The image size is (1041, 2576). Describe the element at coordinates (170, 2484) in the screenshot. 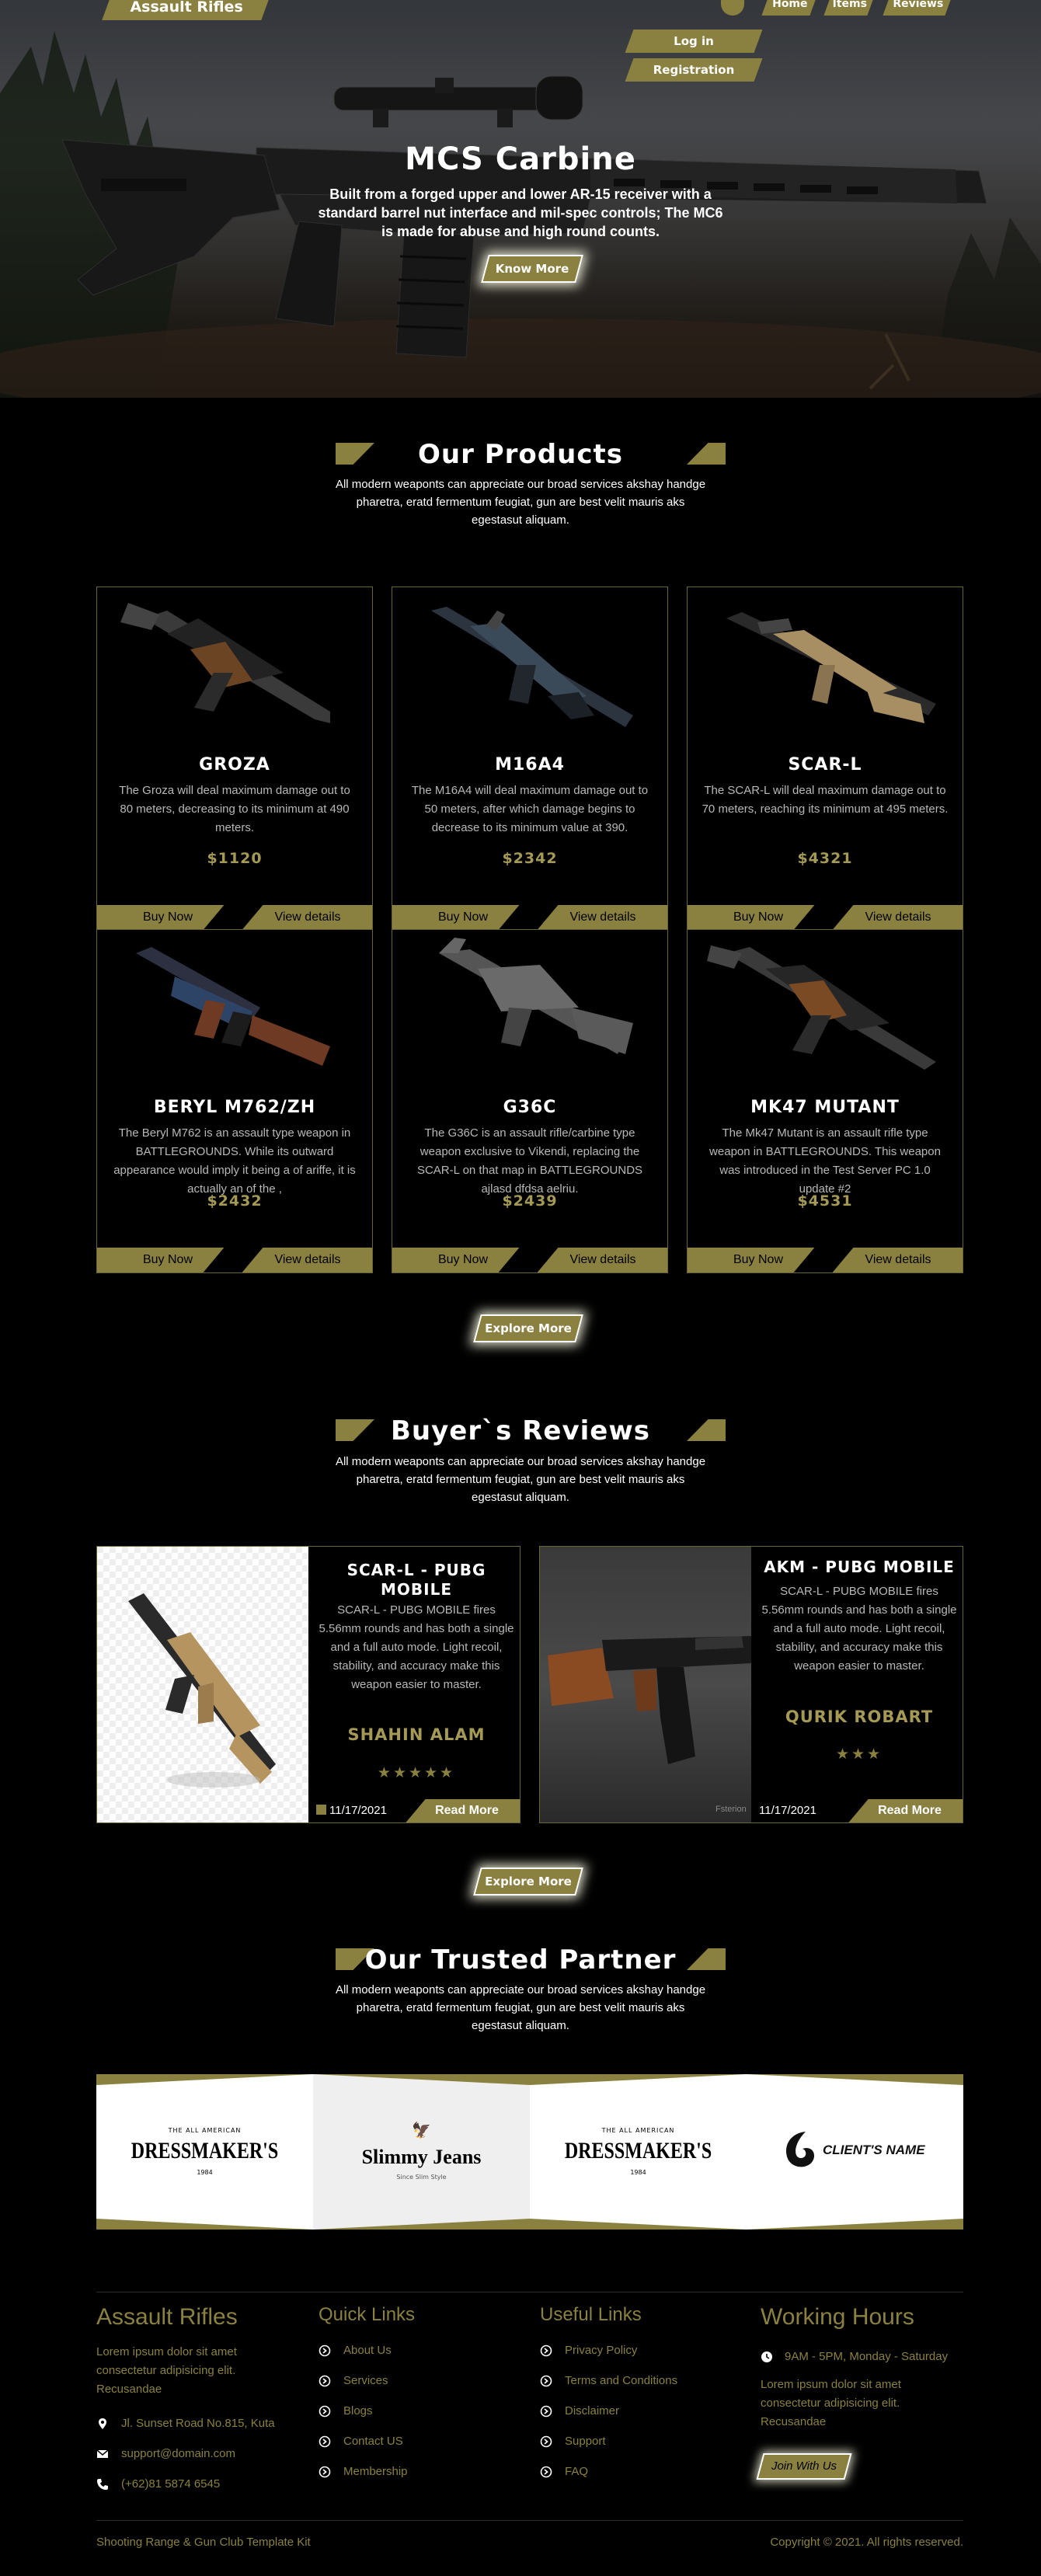

I see `footer-phone: (+62)81 5874 6545` at that location.